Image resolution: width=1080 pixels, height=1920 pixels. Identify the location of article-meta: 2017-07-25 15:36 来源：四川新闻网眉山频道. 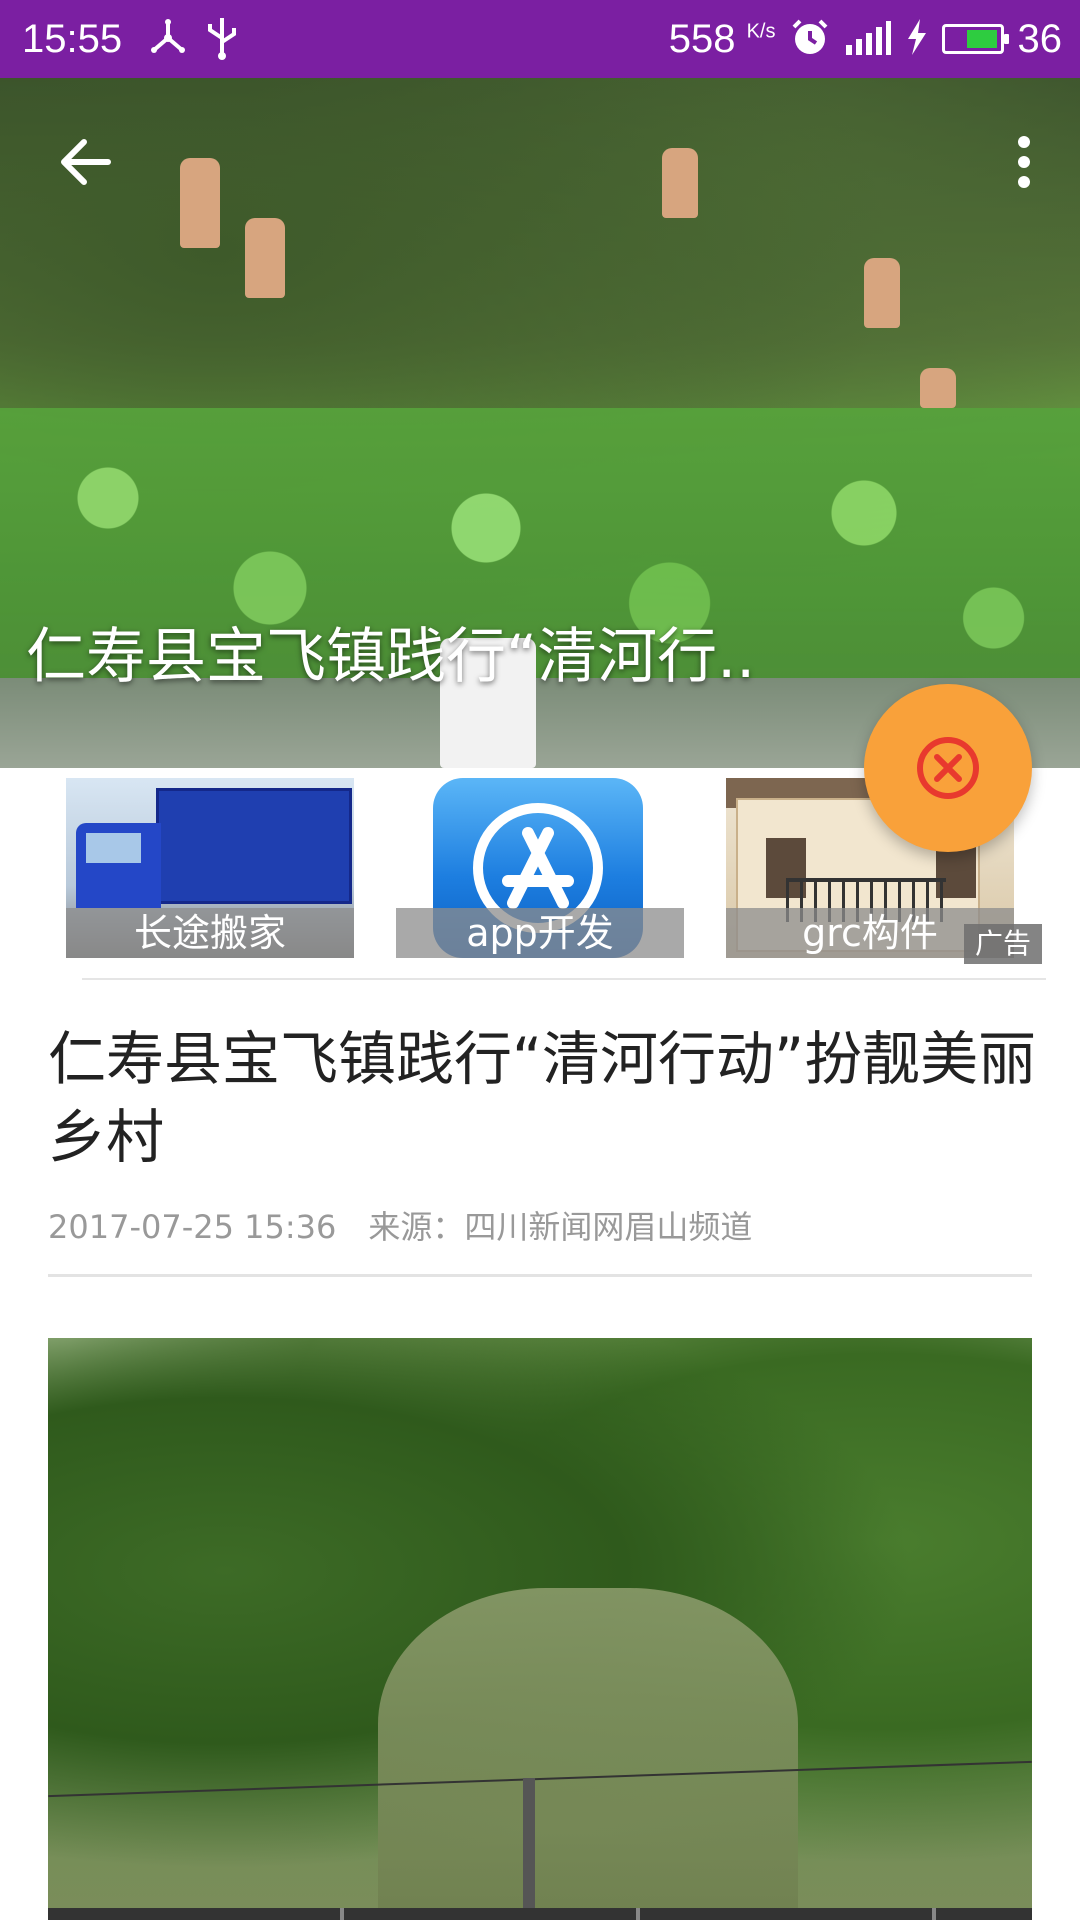
(400, 1225).